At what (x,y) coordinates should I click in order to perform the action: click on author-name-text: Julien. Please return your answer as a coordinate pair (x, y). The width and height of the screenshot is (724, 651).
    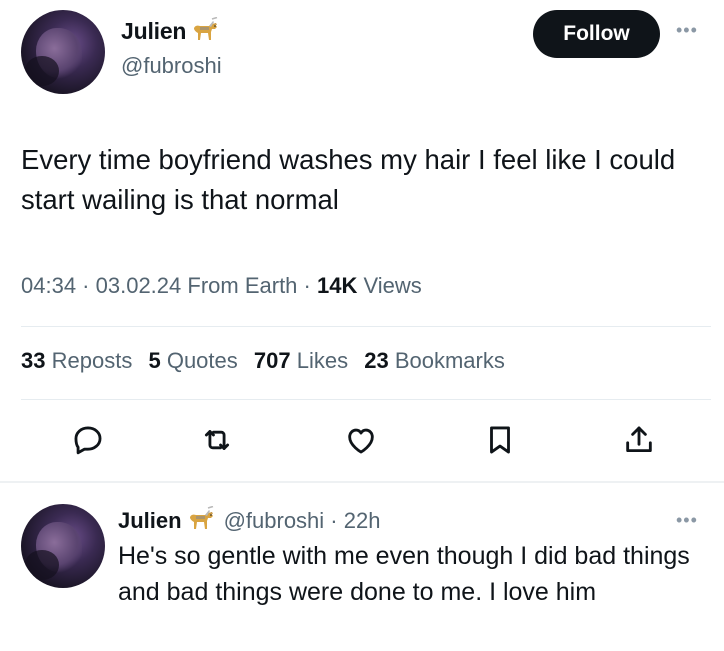
    Looking at the image, I should click on (153, 31).